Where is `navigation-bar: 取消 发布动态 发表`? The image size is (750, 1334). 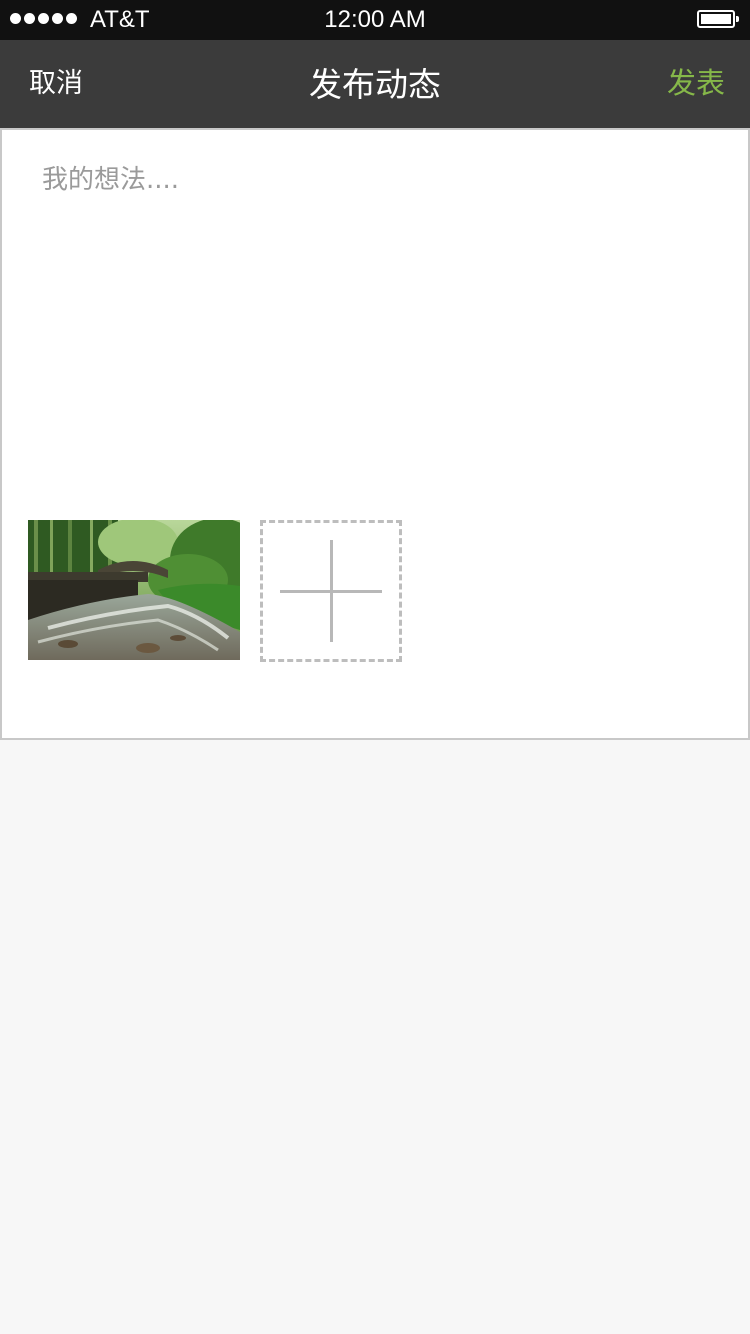
navigation-bar: 取消 发布动态 发表 is located at coordinates (375, 84).